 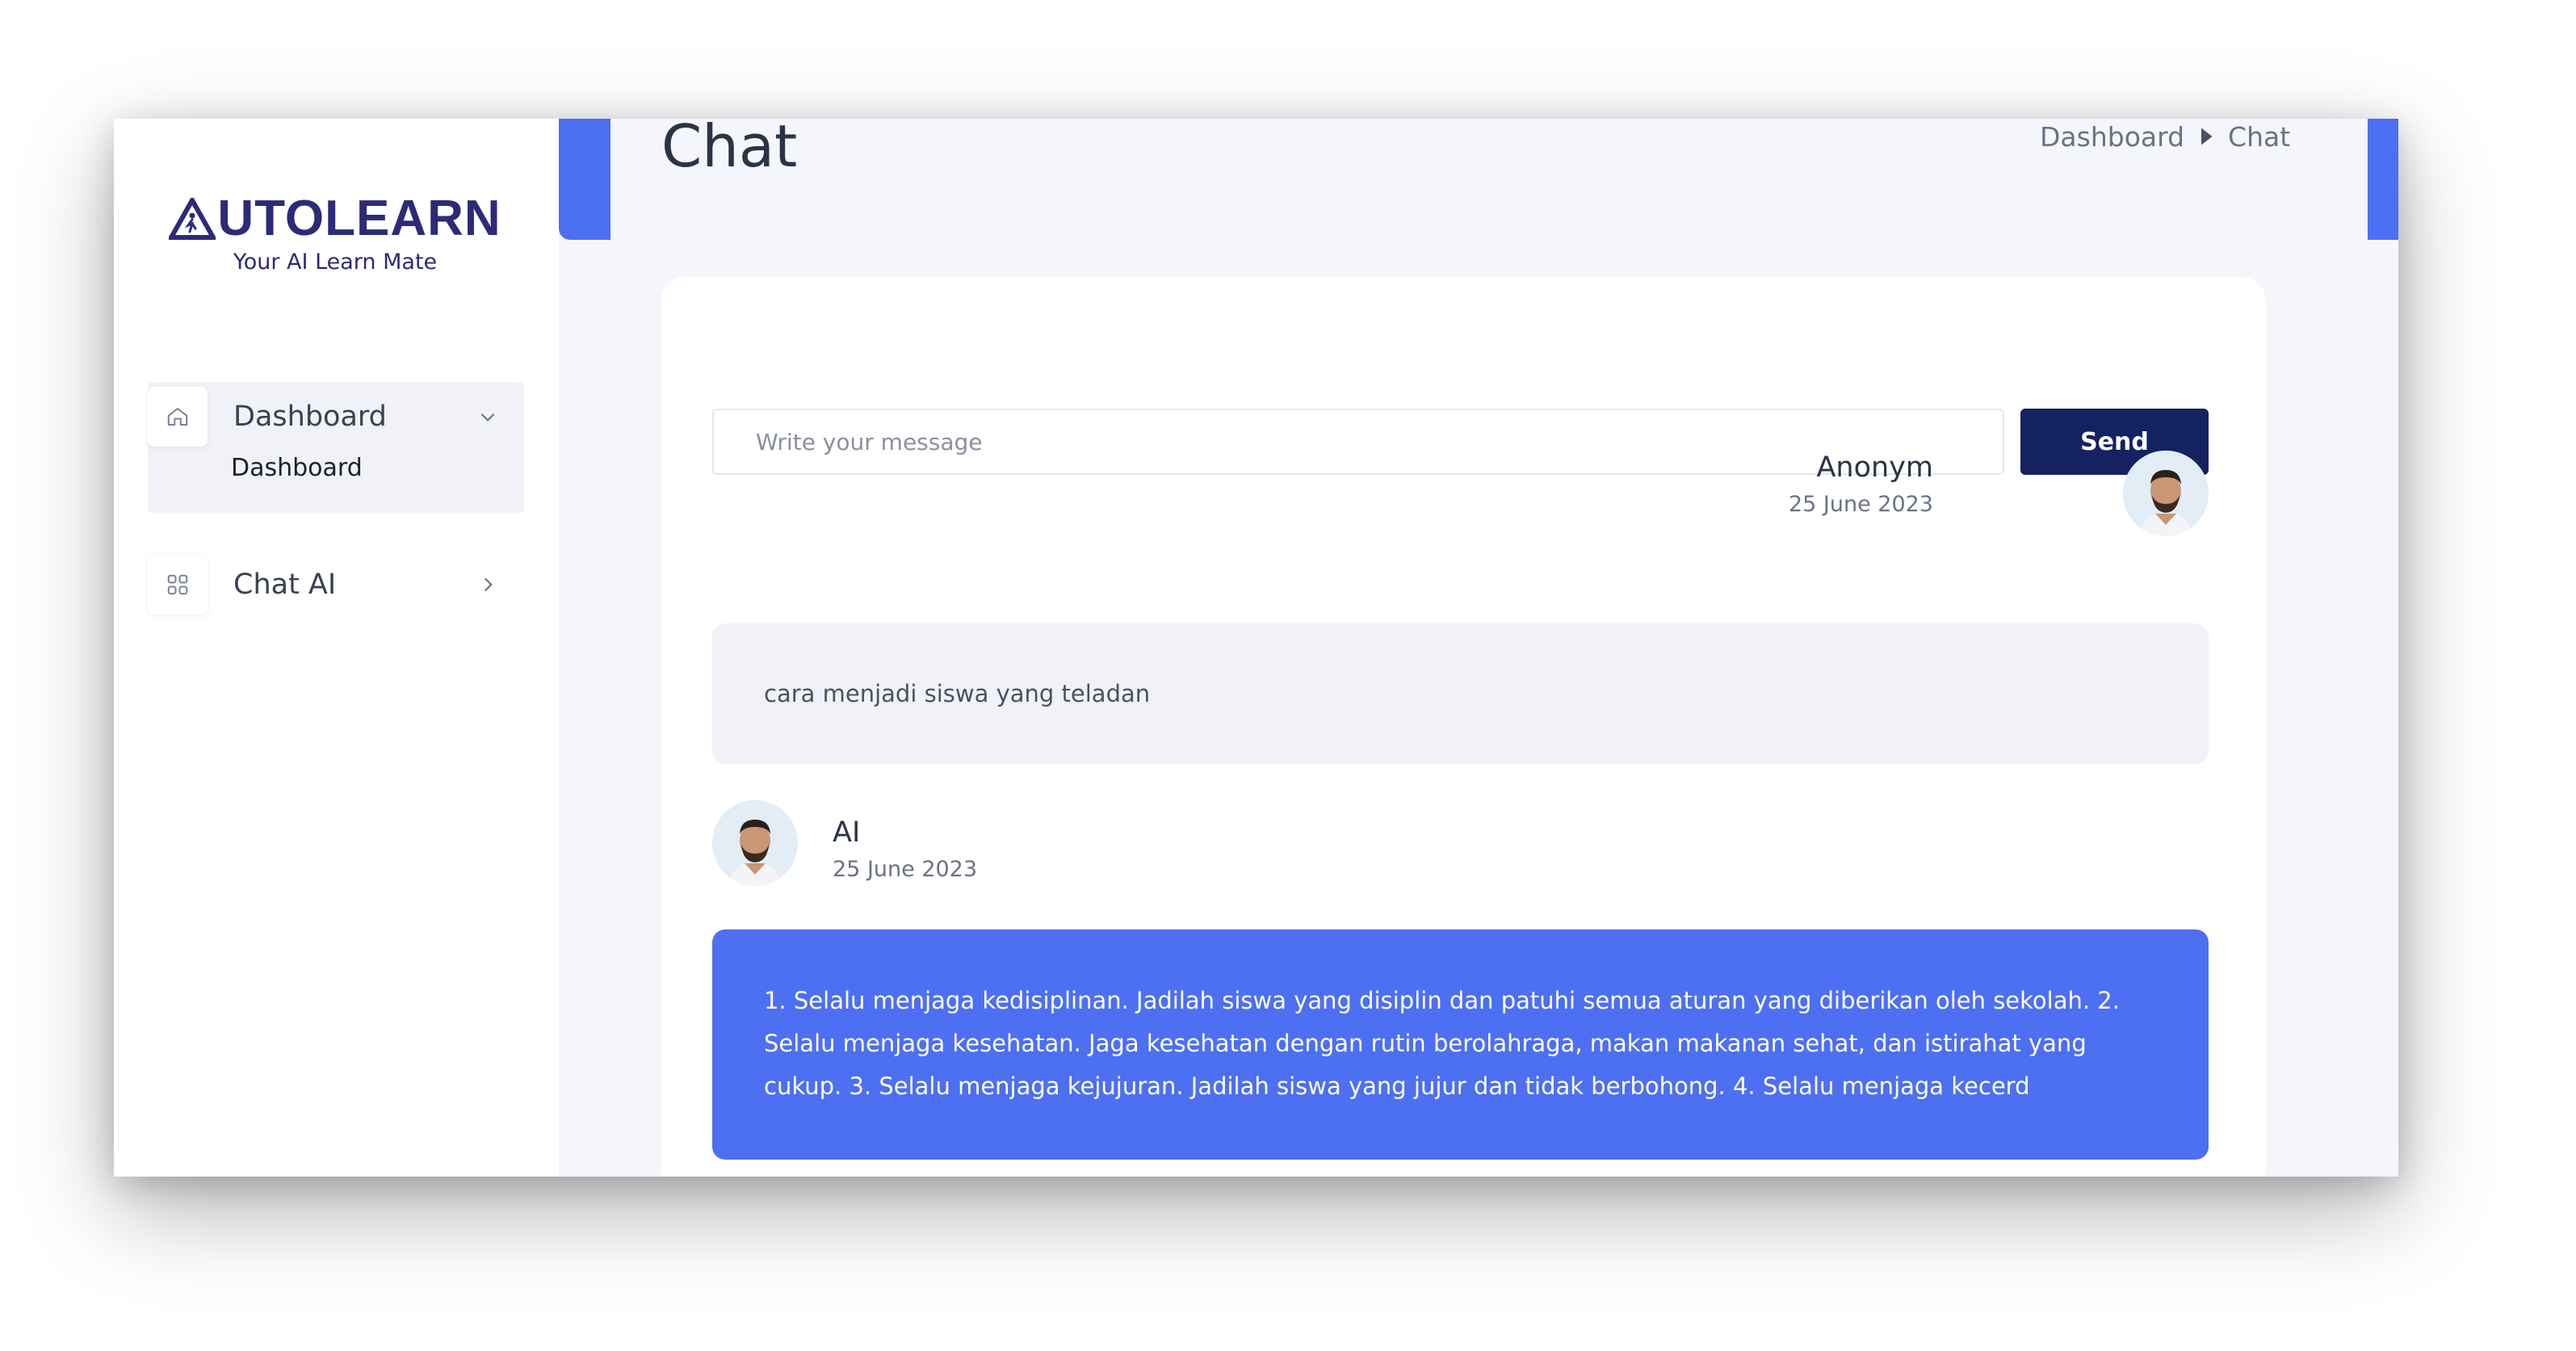 What do you see at coordinates (285, 585) in the screenshot?
I see `sidebar-item-label: Chat AI` at bounding box center [285, 585].